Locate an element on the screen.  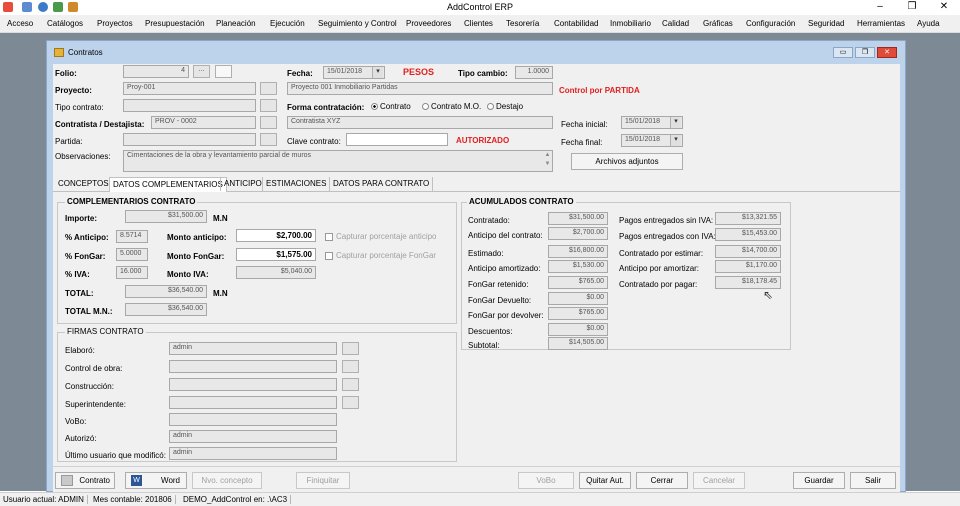
menu-proyectos: Proyectos is located at coordinates (115, 23).